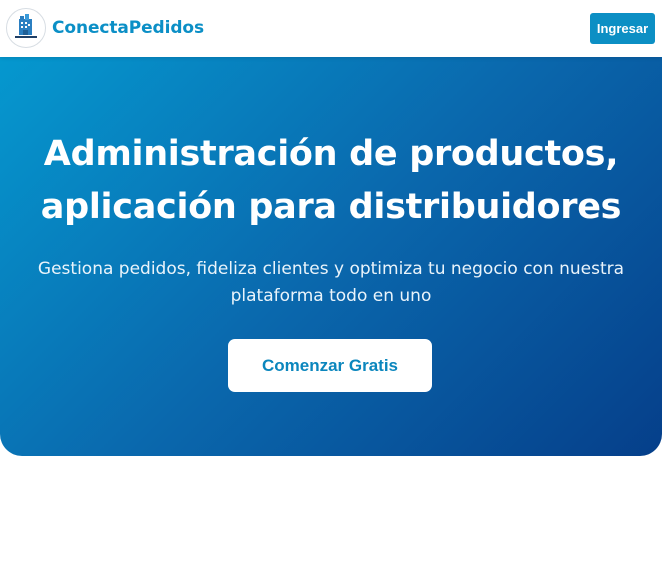 This screenshot has width=662, height=580. I want to click on login-button: Ingresar, so click(622, 28).